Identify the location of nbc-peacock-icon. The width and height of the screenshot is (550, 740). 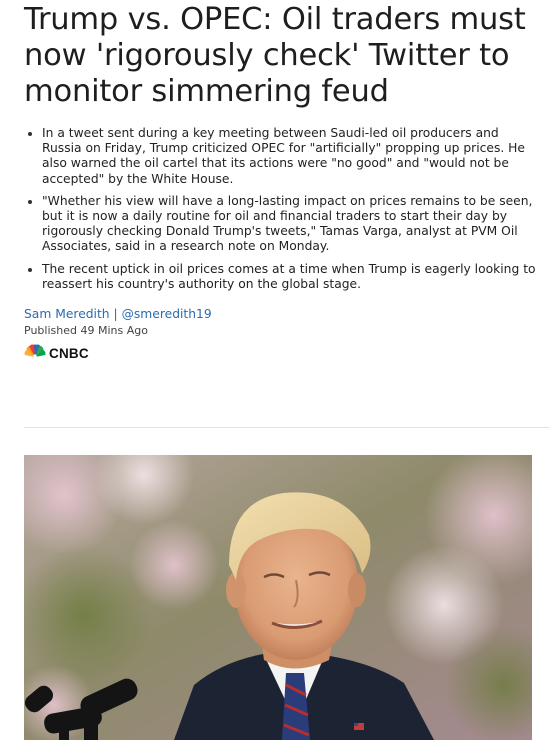
(35, 353).